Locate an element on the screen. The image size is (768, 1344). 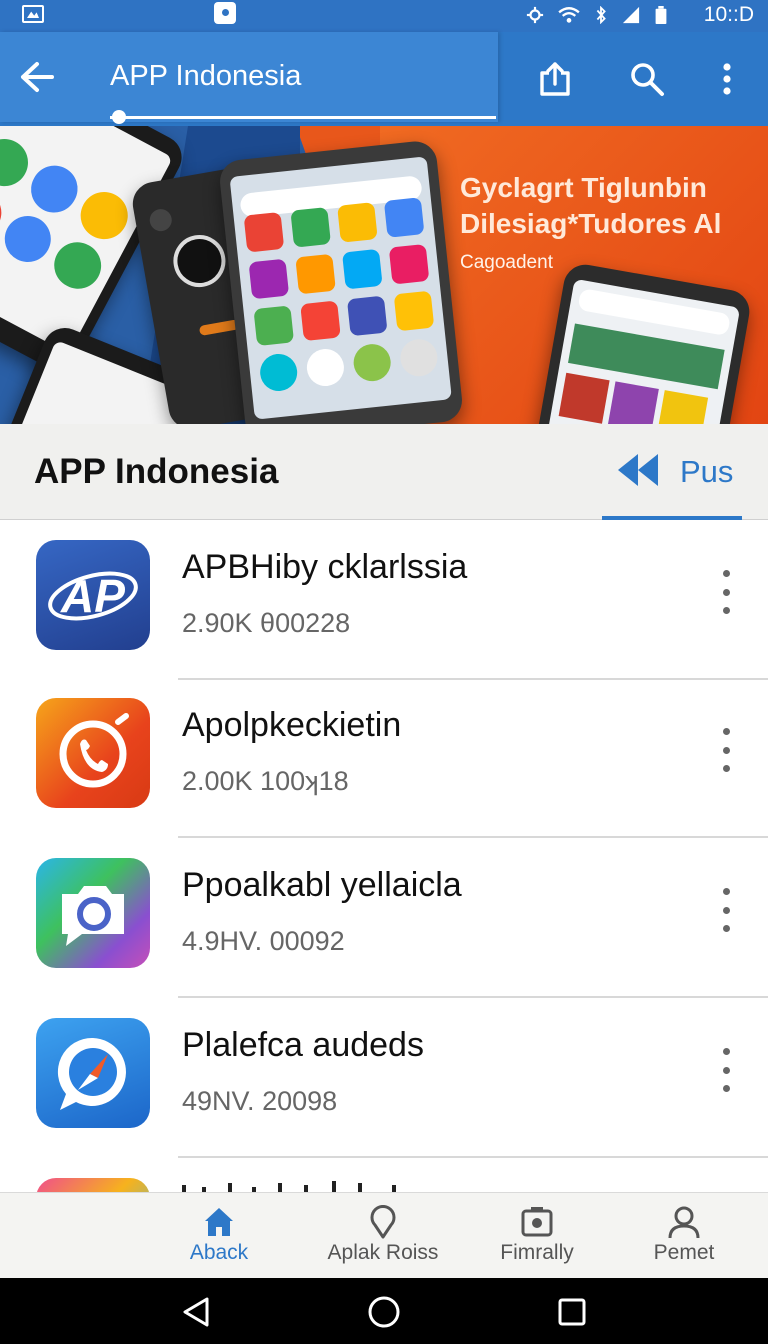
list-item: AP APBHiby cklarlssia 2.90K θ00228 is located at coordinates (384, 600).